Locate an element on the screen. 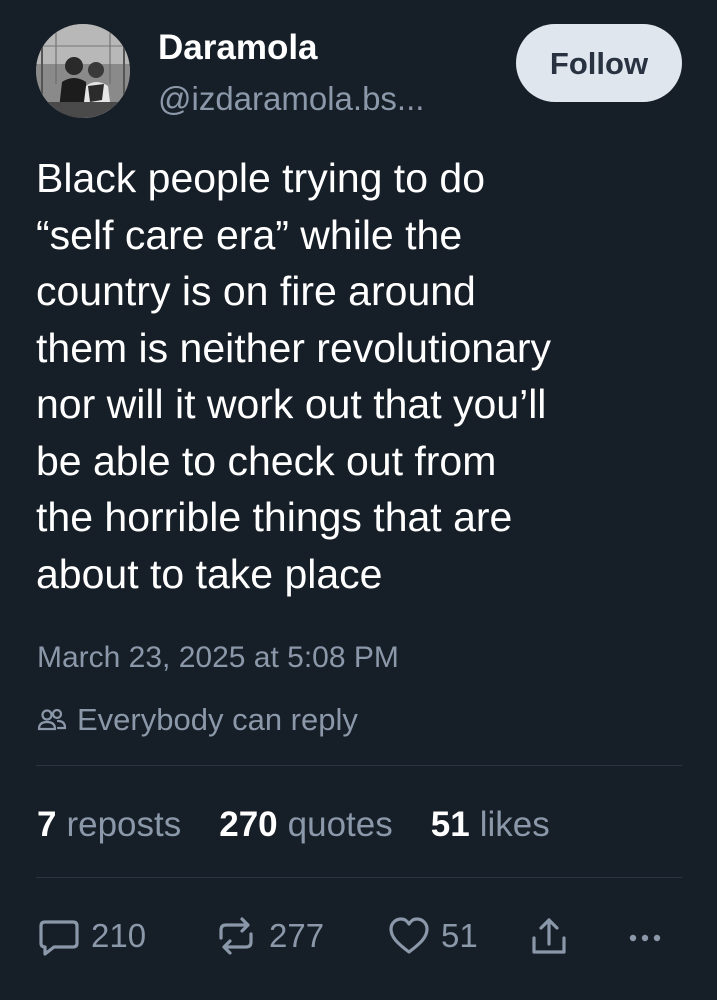 This screenshot has width=717, height=1000. reply-button: 210 is located at coordinates (91, 936).